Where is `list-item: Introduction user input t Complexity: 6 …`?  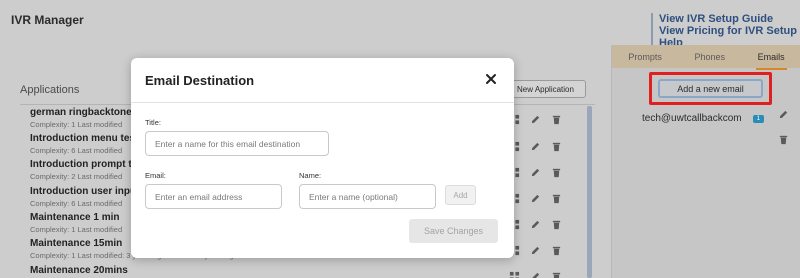 list-item: Introduction user input t Complexity: 6 … is located at coordinates (88, 197).